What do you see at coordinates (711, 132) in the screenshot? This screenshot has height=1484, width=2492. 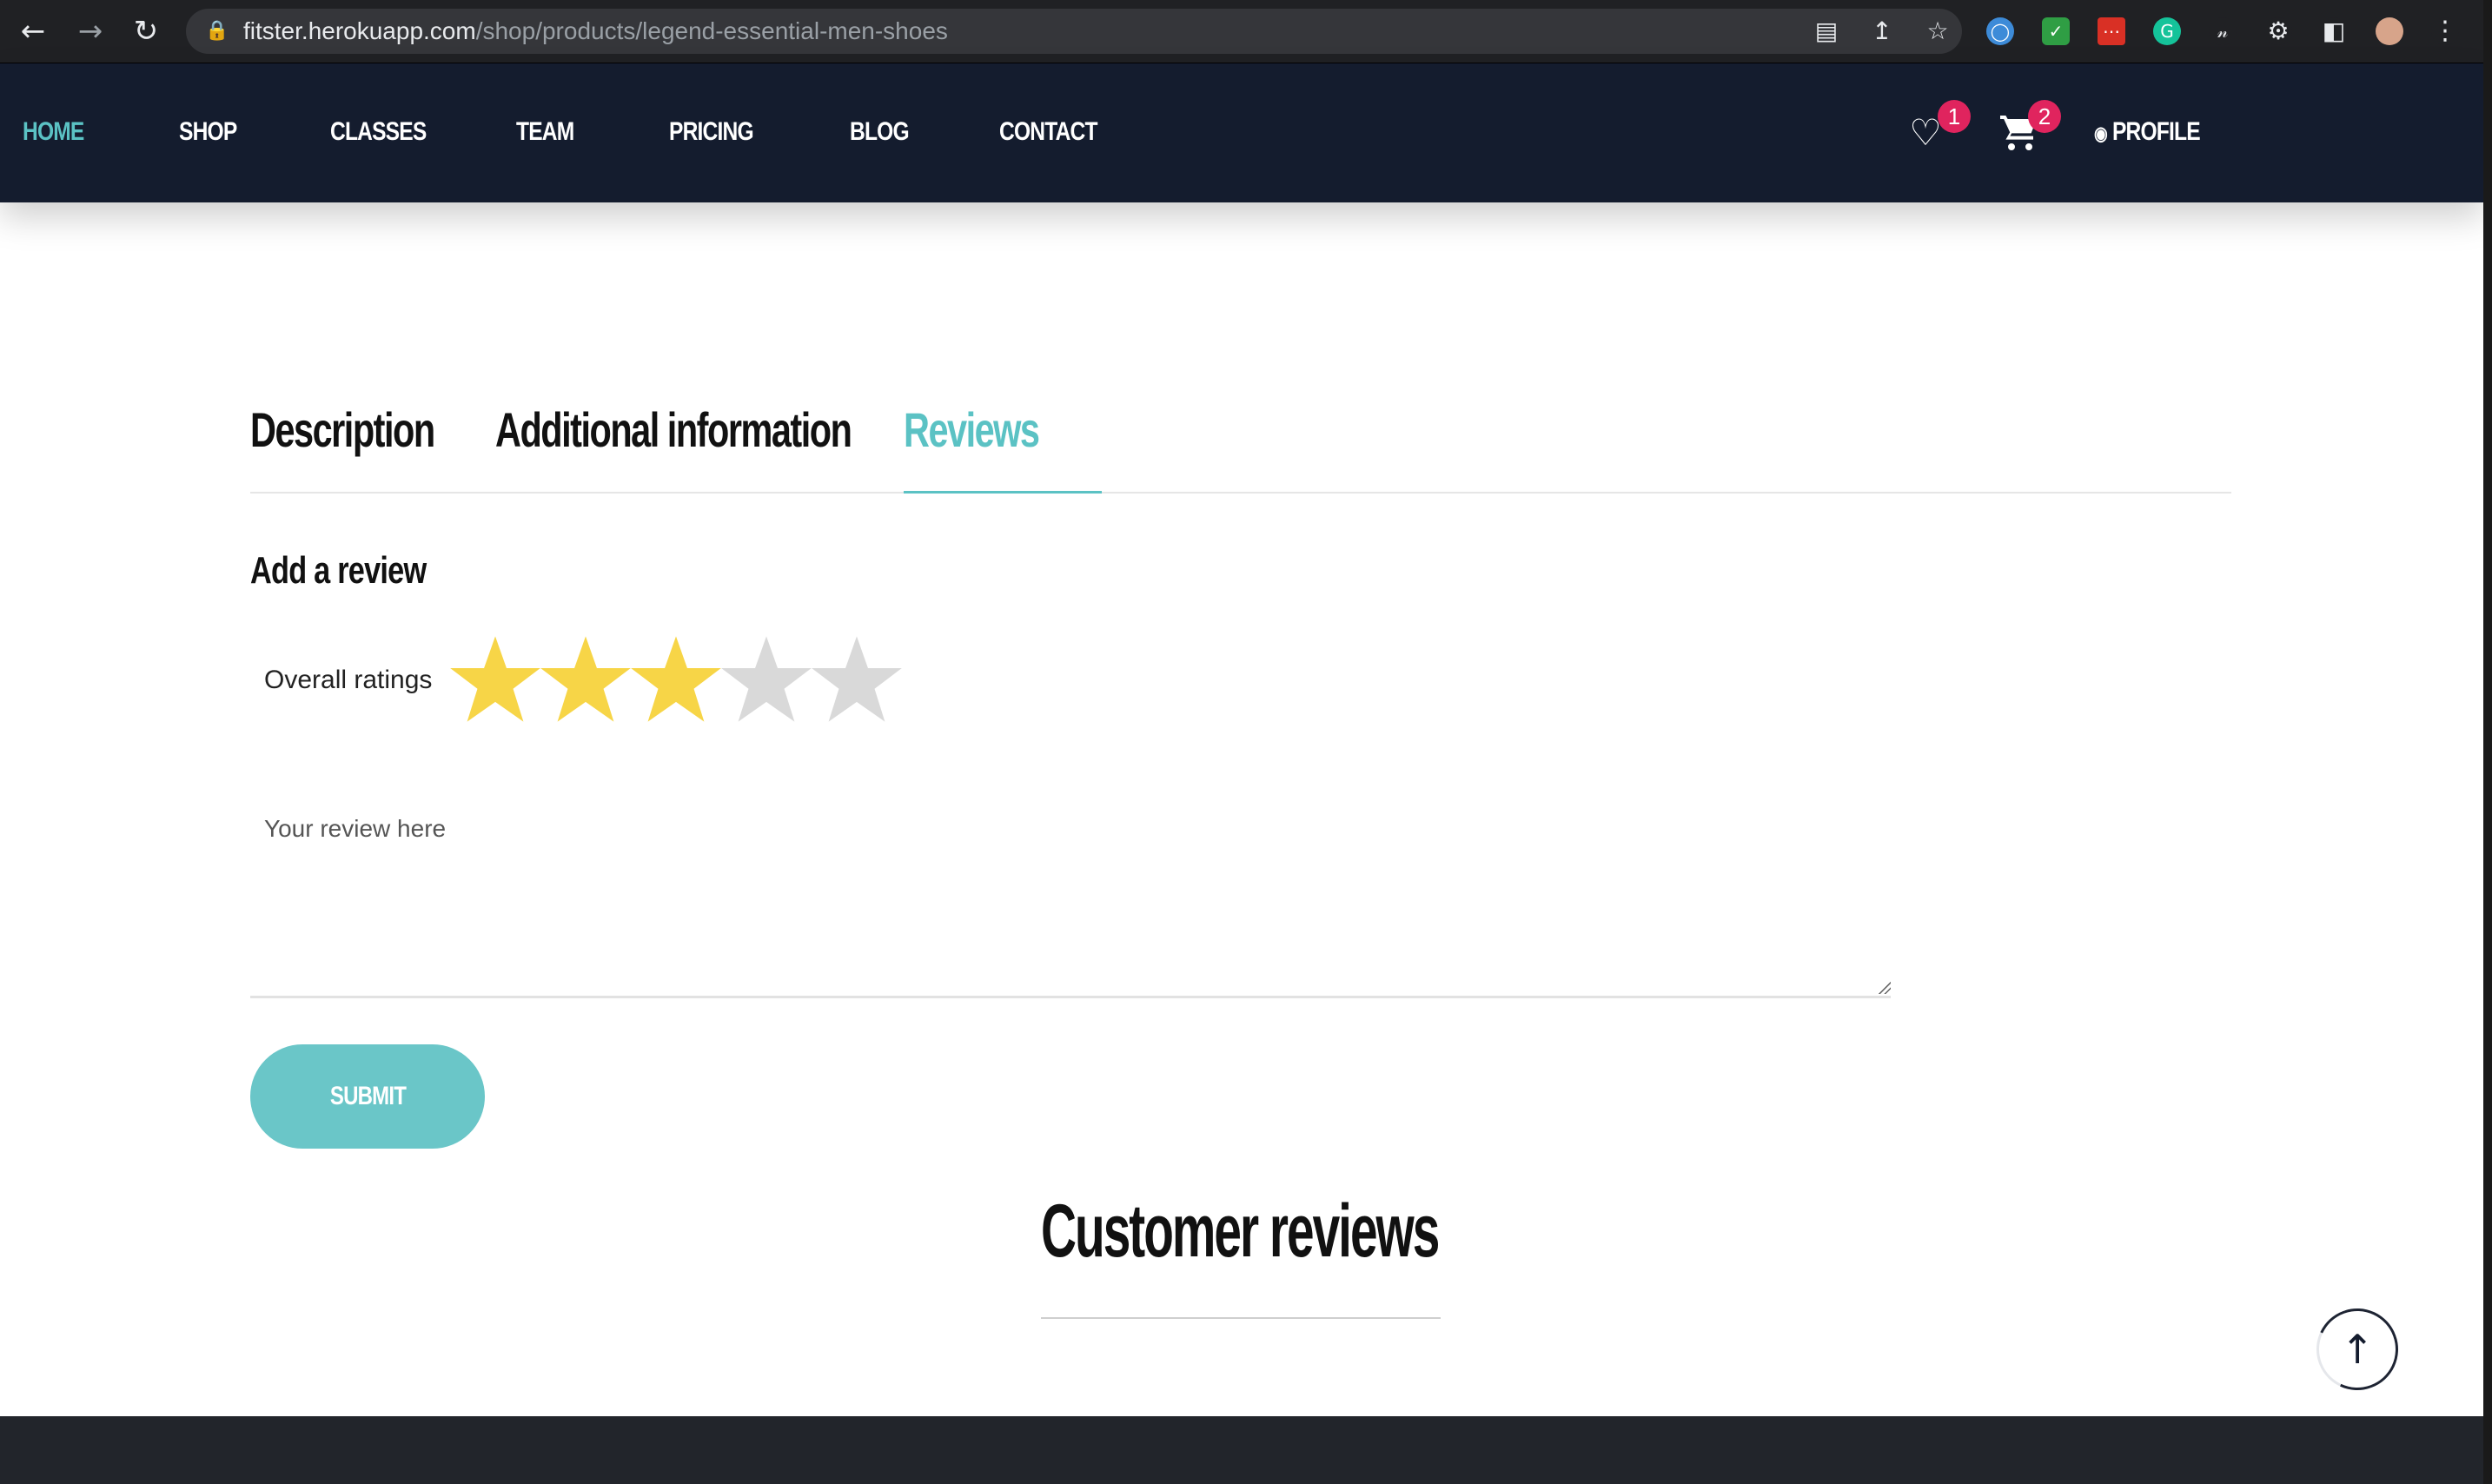 I see `nav-pricing: PRICING` at bounding box center [711, 132].